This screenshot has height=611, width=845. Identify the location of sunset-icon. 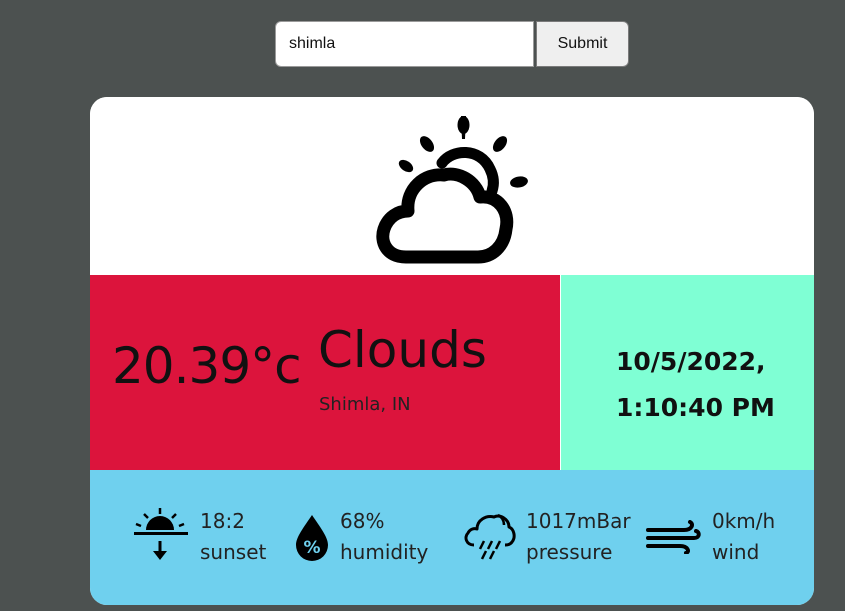
(161, 534).